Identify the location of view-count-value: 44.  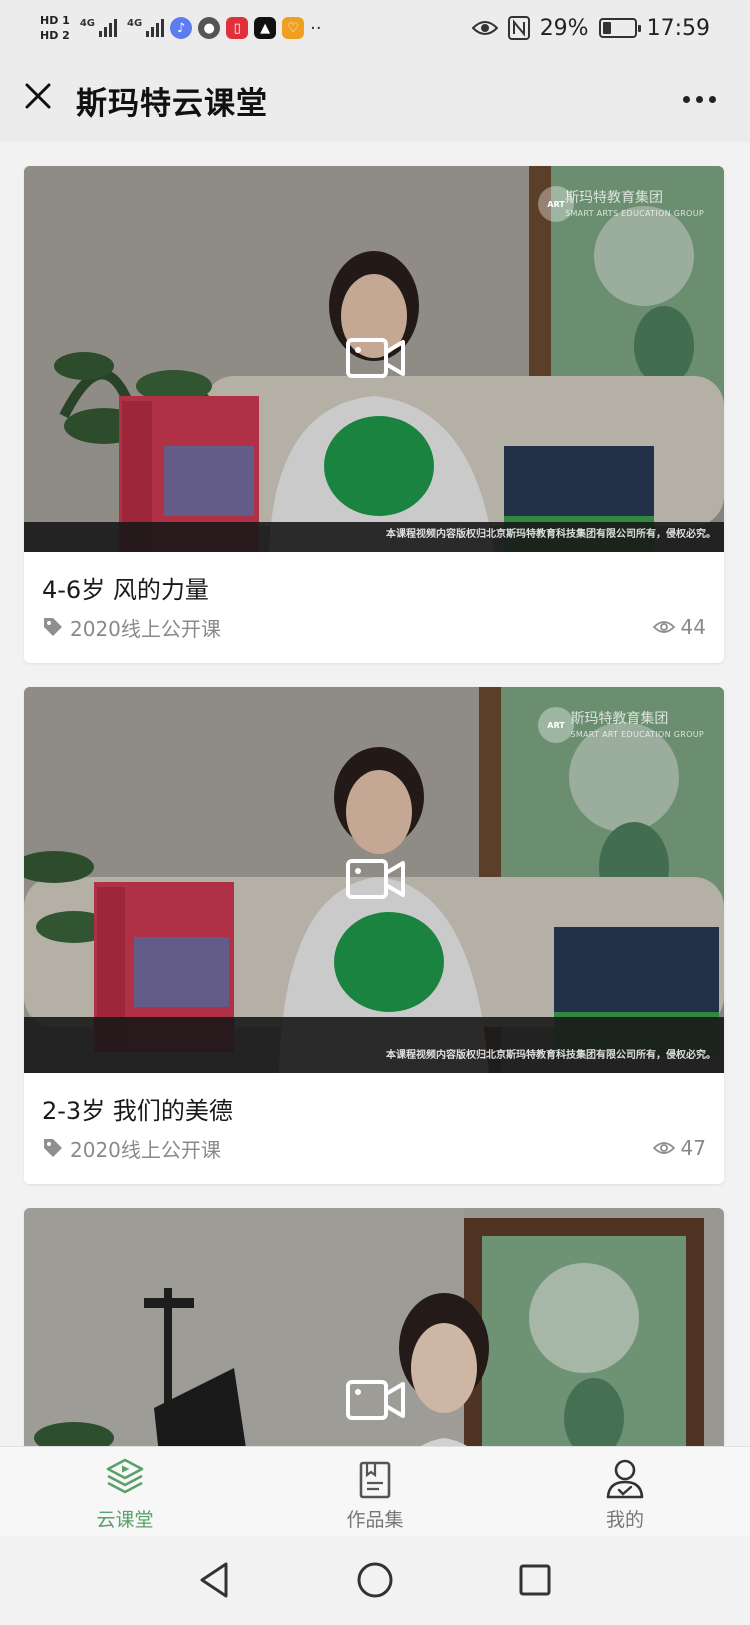
(693, 627).